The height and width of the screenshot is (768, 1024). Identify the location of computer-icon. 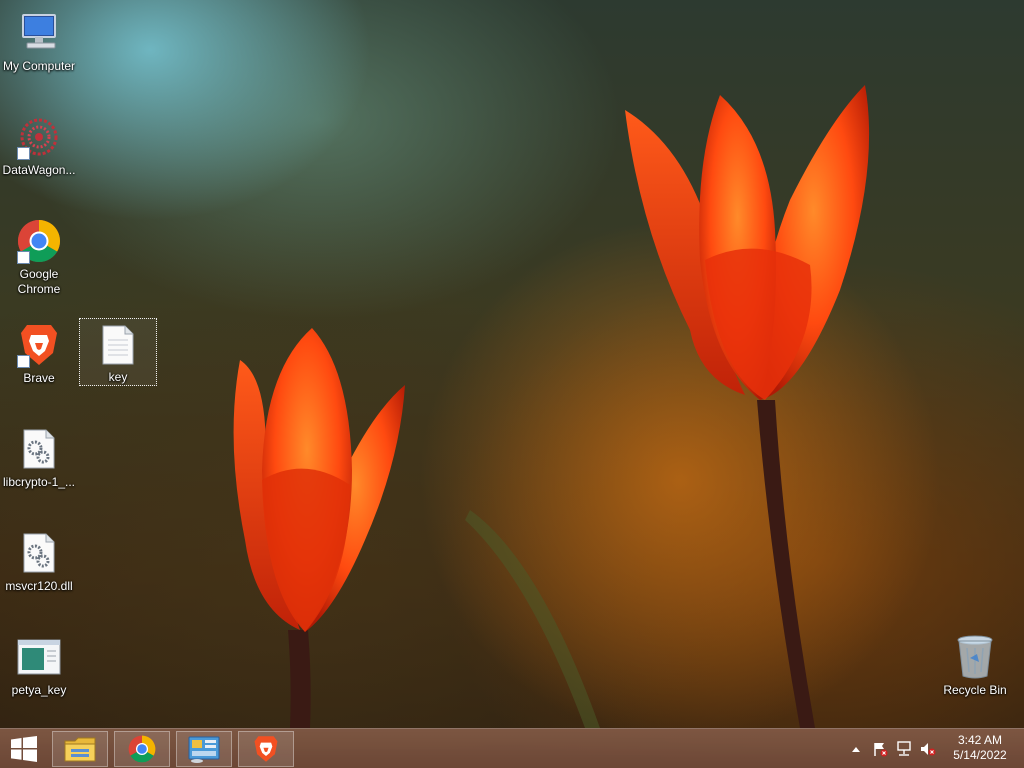
(39, 33).